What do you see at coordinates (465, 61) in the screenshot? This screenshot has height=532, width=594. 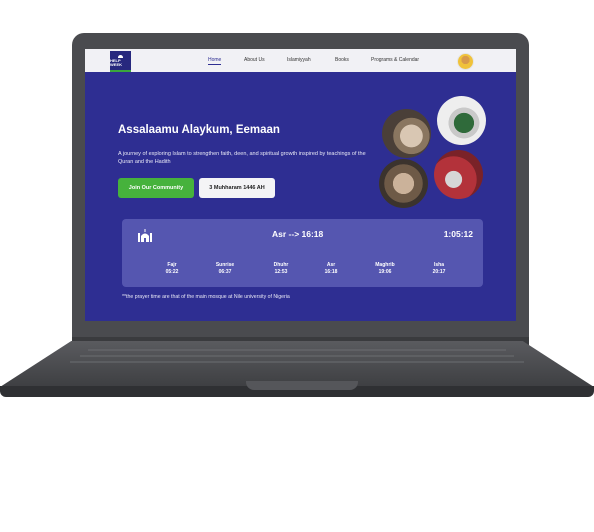 I see `user-avatar` at bounding box center [465, 61].